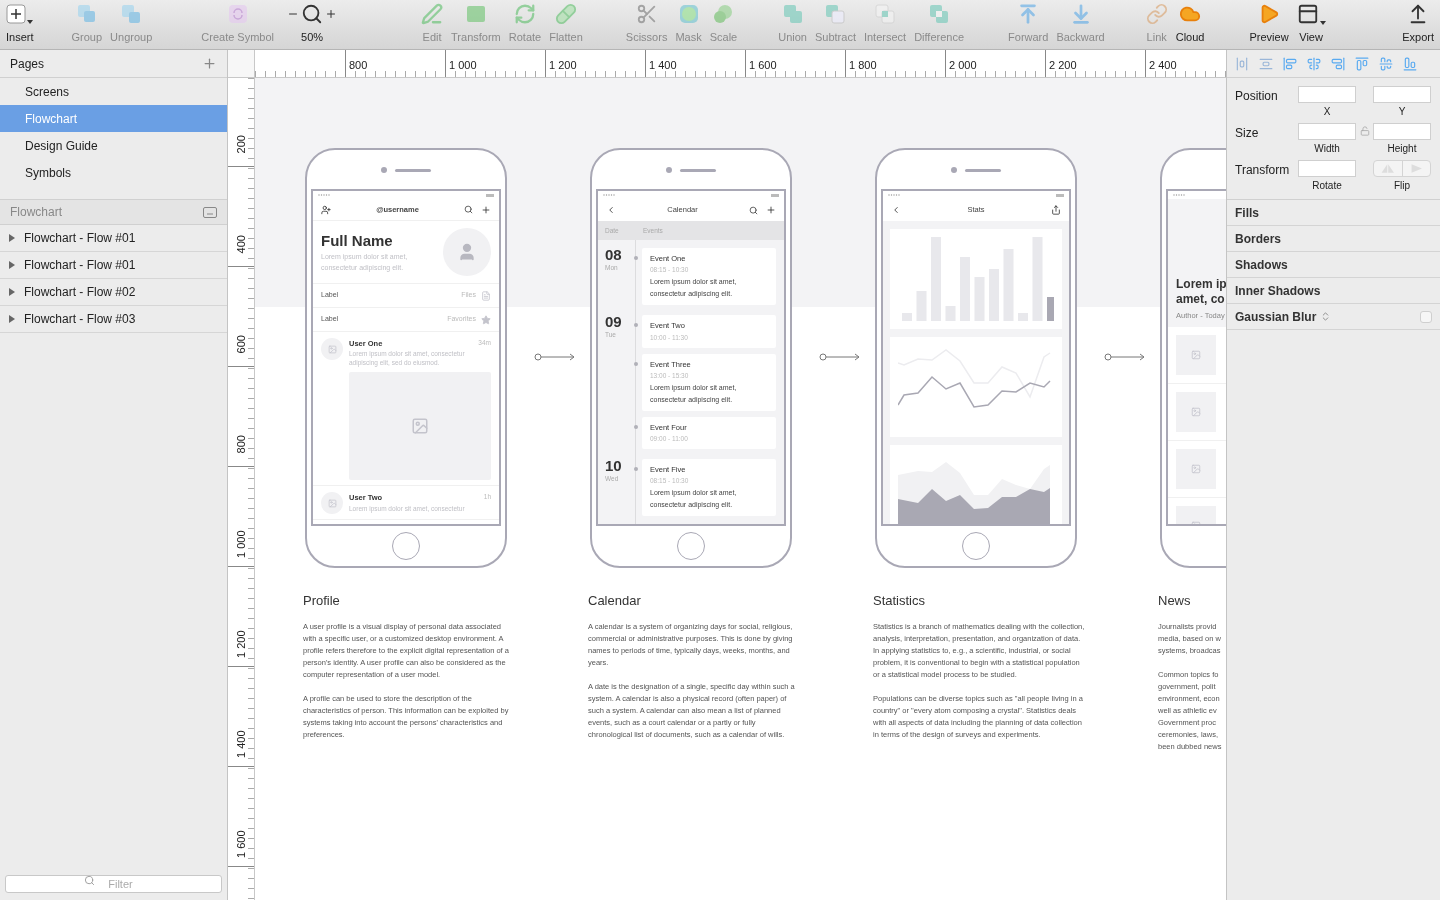 This screenshot has width=1440, height=900. Describe the element at coordinates (36, 212) in the screenshot. I see `layers-heading: Flowchart` at that location.